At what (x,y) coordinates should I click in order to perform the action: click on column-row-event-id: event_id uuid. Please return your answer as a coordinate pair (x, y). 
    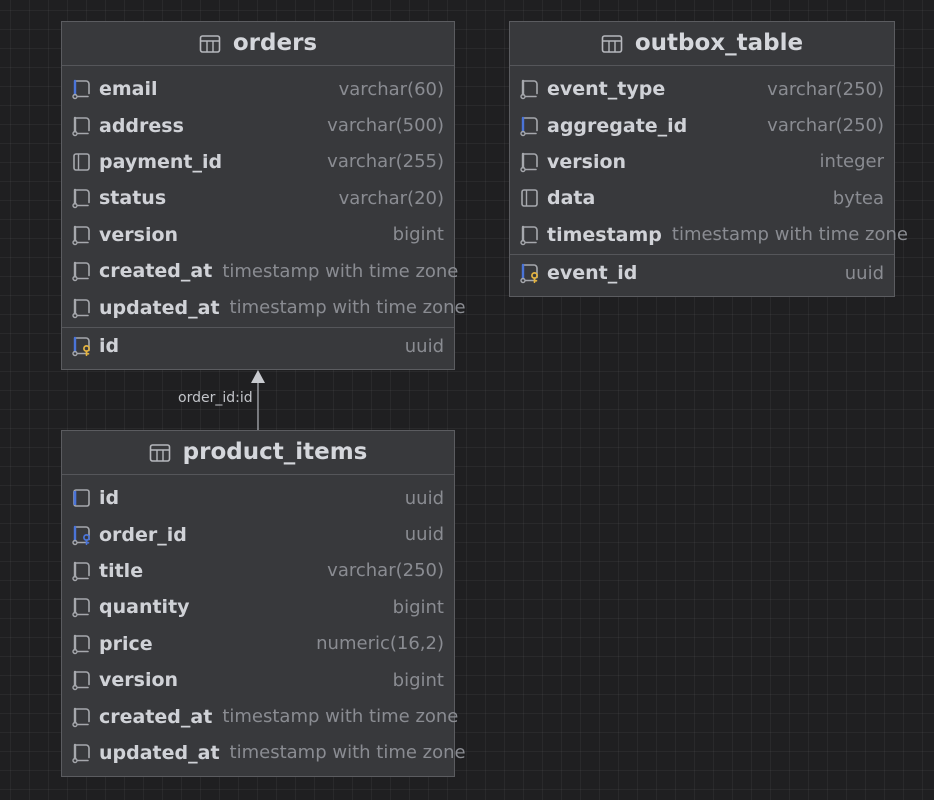
    Looking at the image, I should click on (702, 272).